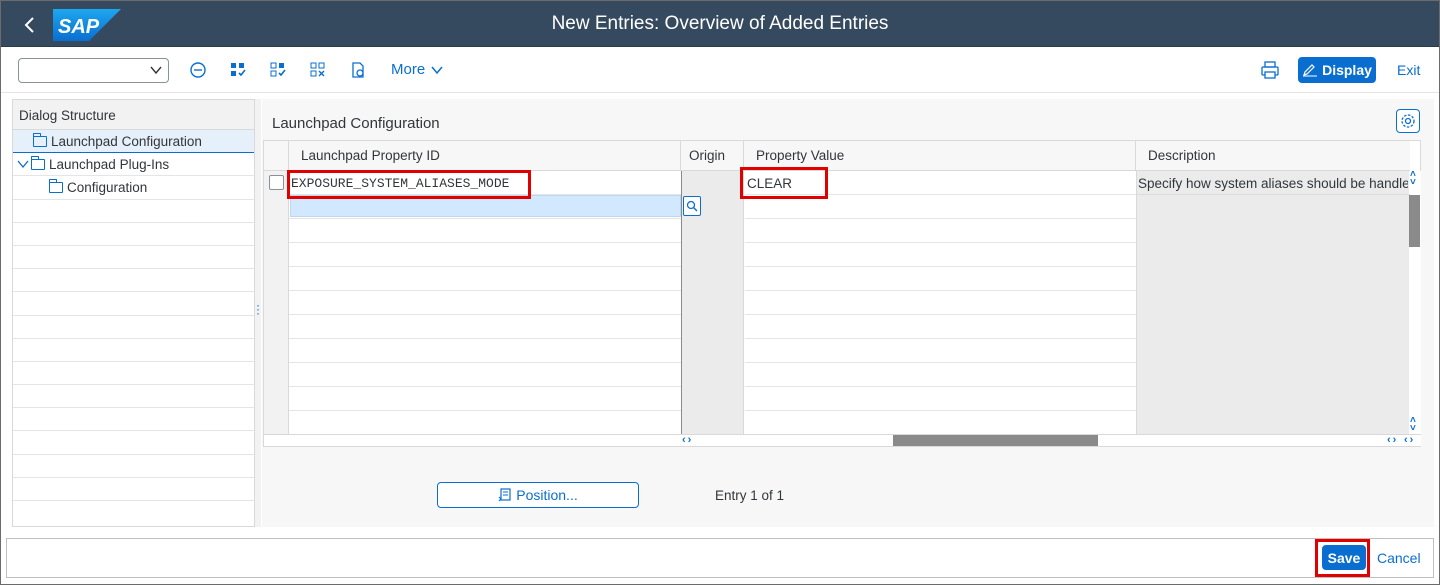 Image resolution: width=1440 pixels, height=585 pixels. I want to click on exit-button: Exit, so click(1408, 70).